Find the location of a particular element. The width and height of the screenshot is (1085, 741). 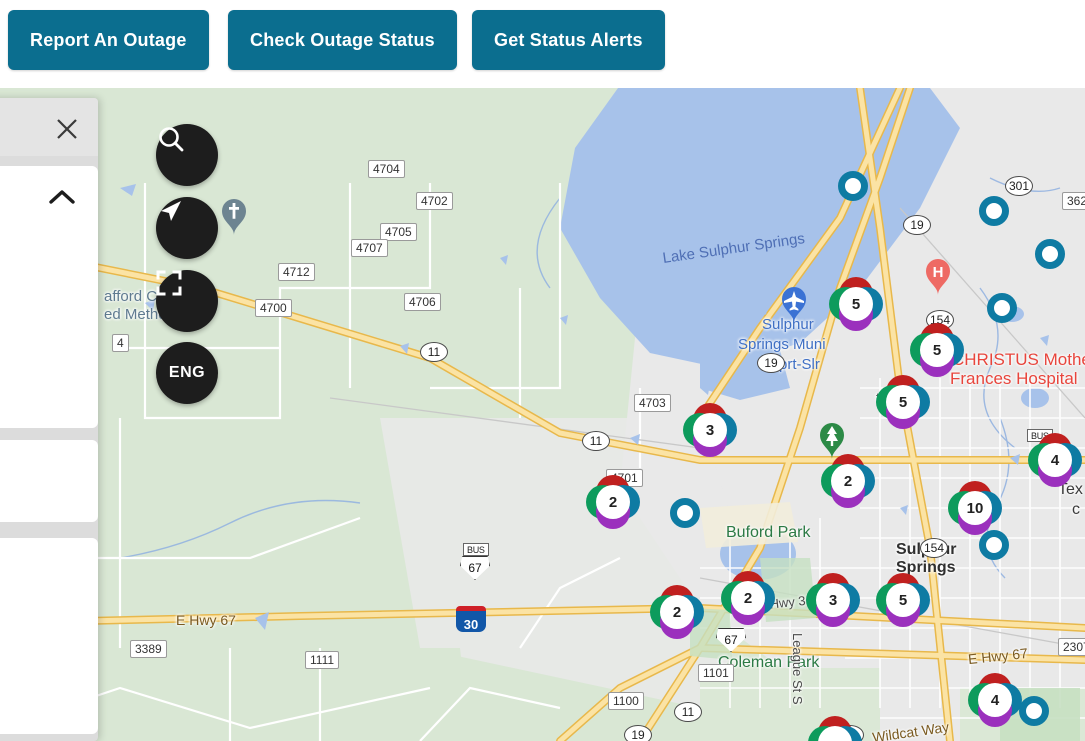

road-plaque: 1111 is located at coordinates (322, 660).